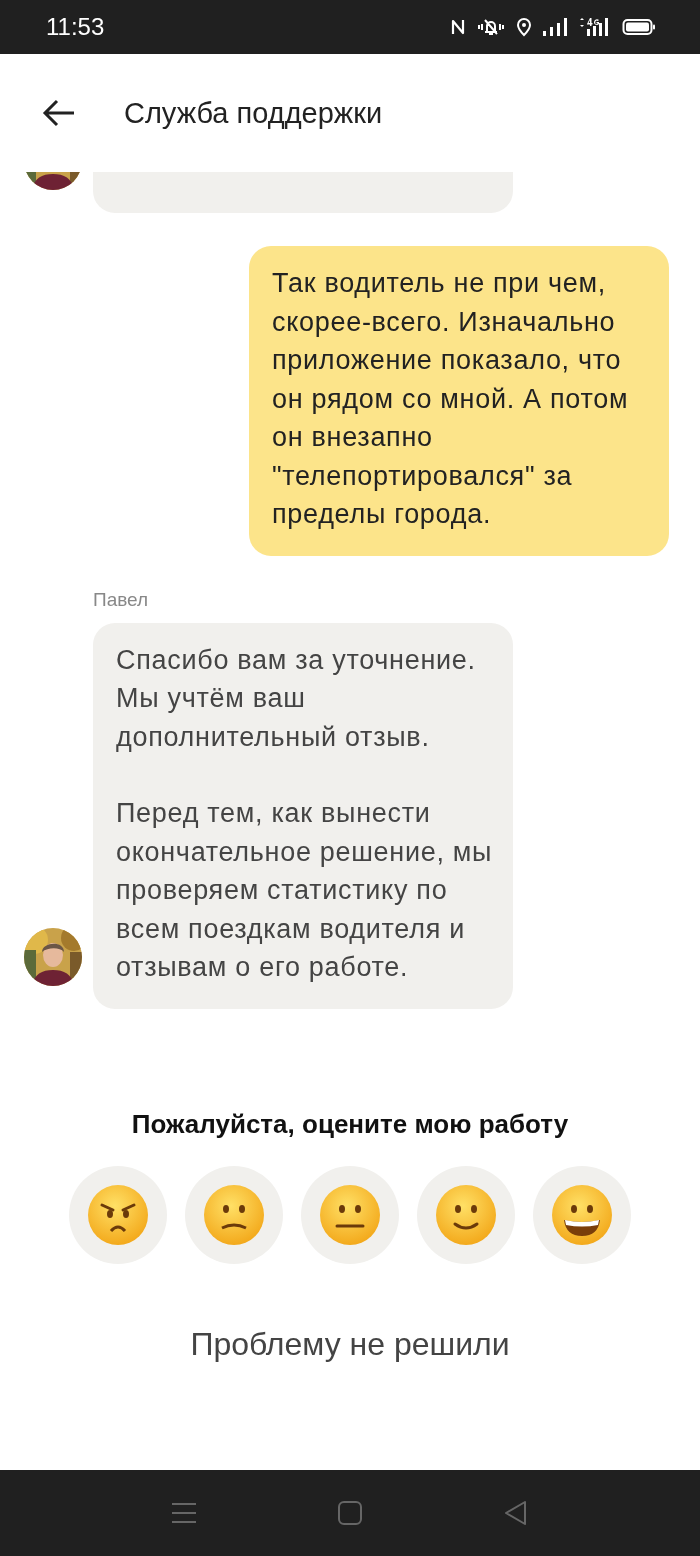  What do you see at coordinates (516, 1513) in the screenshot?
I see `back-icon` at bounding box center [516, 1513].